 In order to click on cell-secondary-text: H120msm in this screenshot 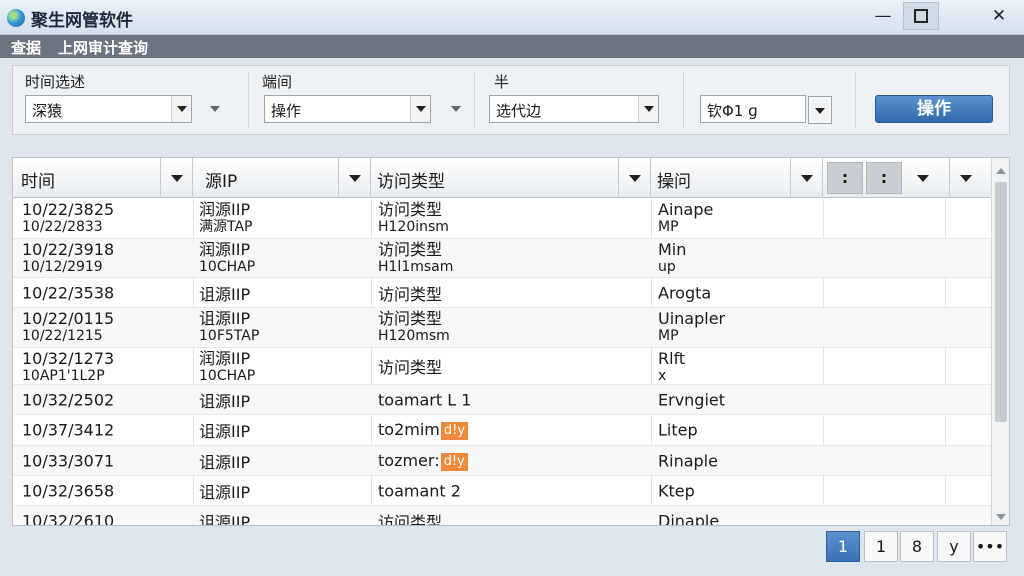, I will do `click(414, 336)`.